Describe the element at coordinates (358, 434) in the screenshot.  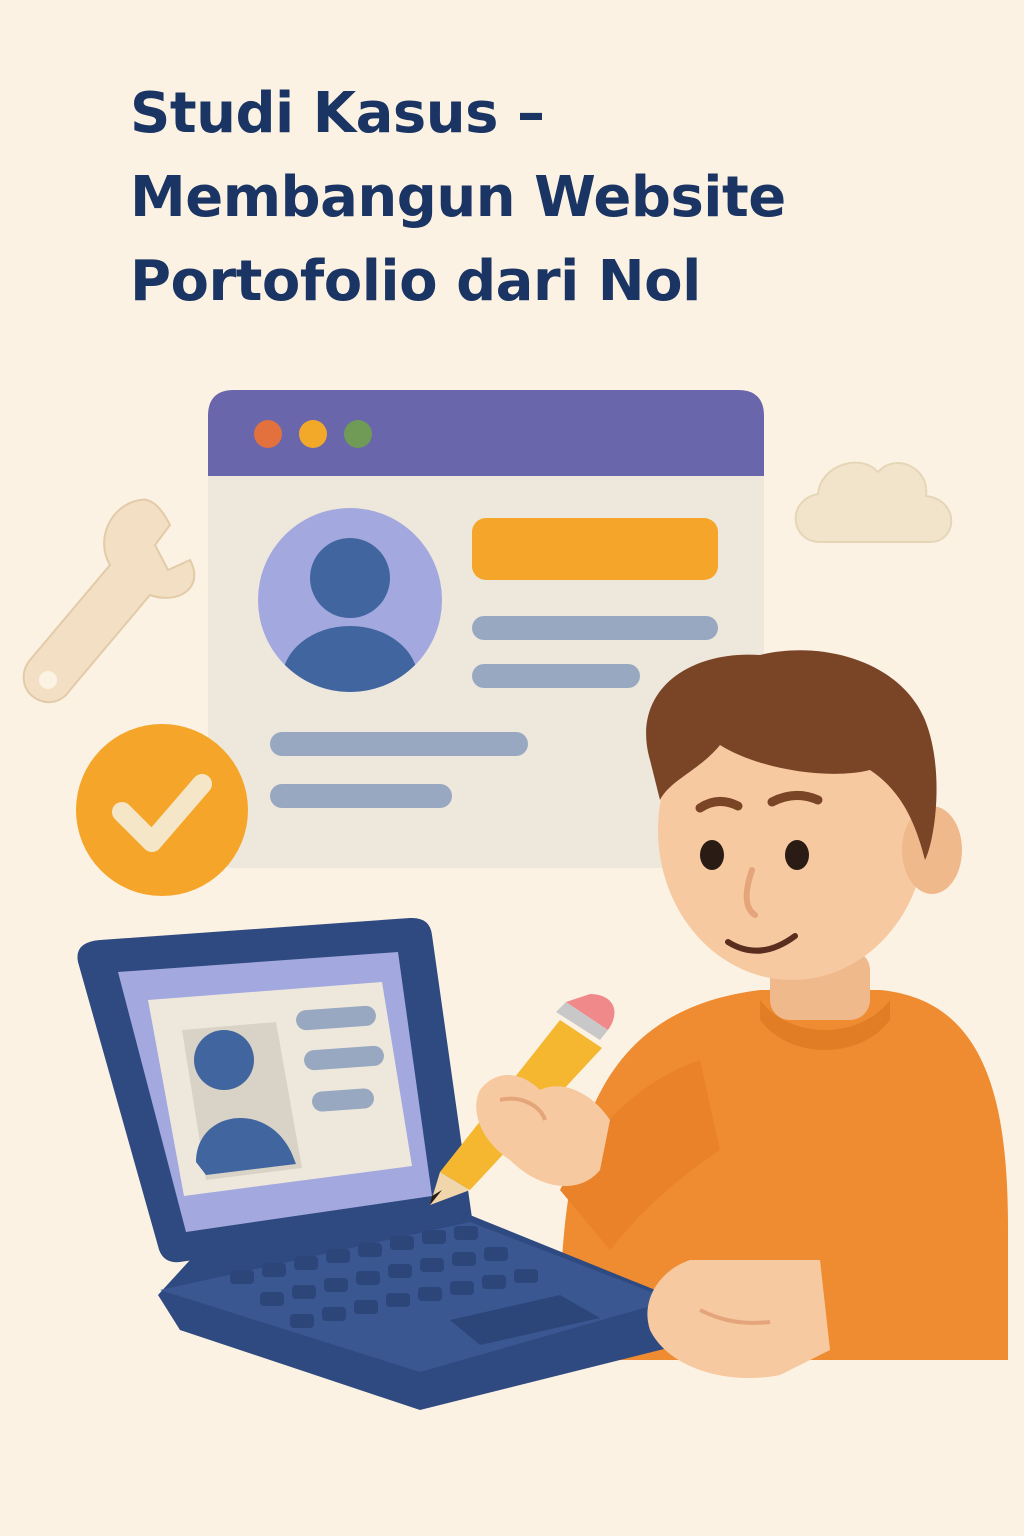
I see `window-dot-green` at that location.